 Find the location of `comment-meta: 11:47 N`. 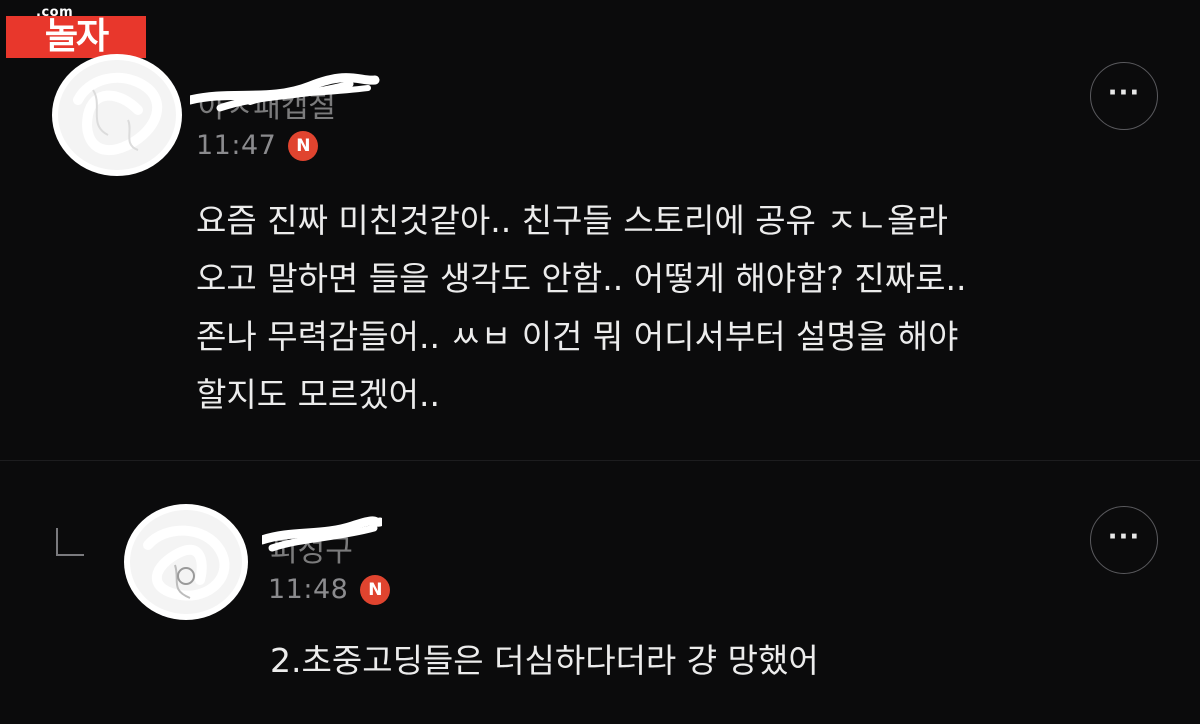

comment-meta: 11:47 N is located at coordinates (257, 145).